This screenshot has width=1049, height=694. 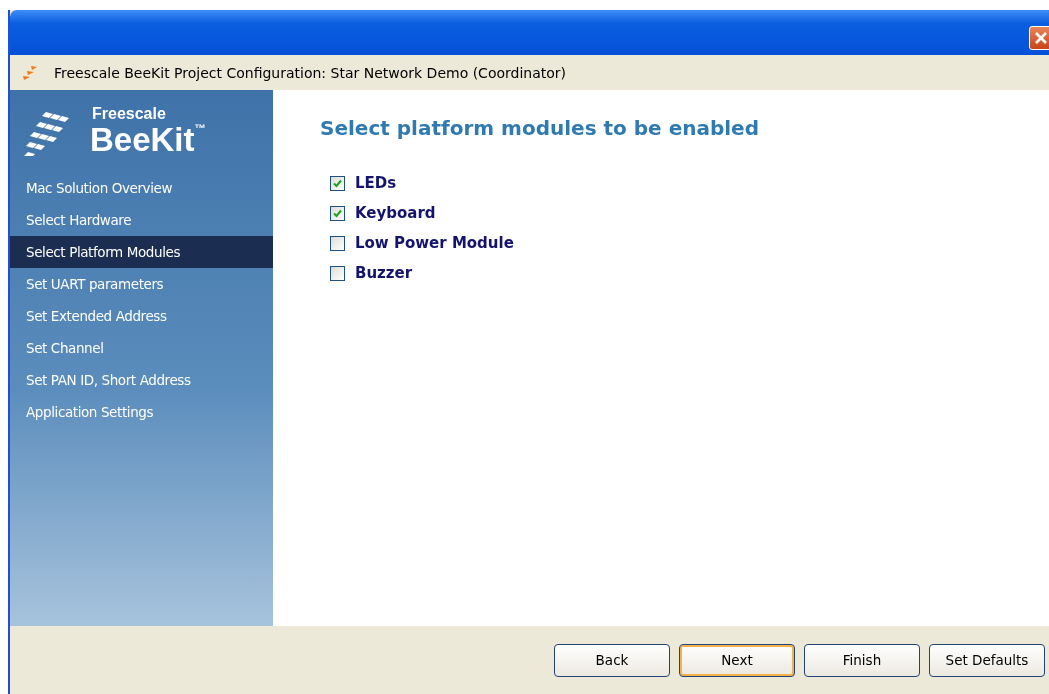 What do you see at coordinates (737, 660) in the screenshot?
I see `dialog-button: Next` at bounding box center [737, 660].